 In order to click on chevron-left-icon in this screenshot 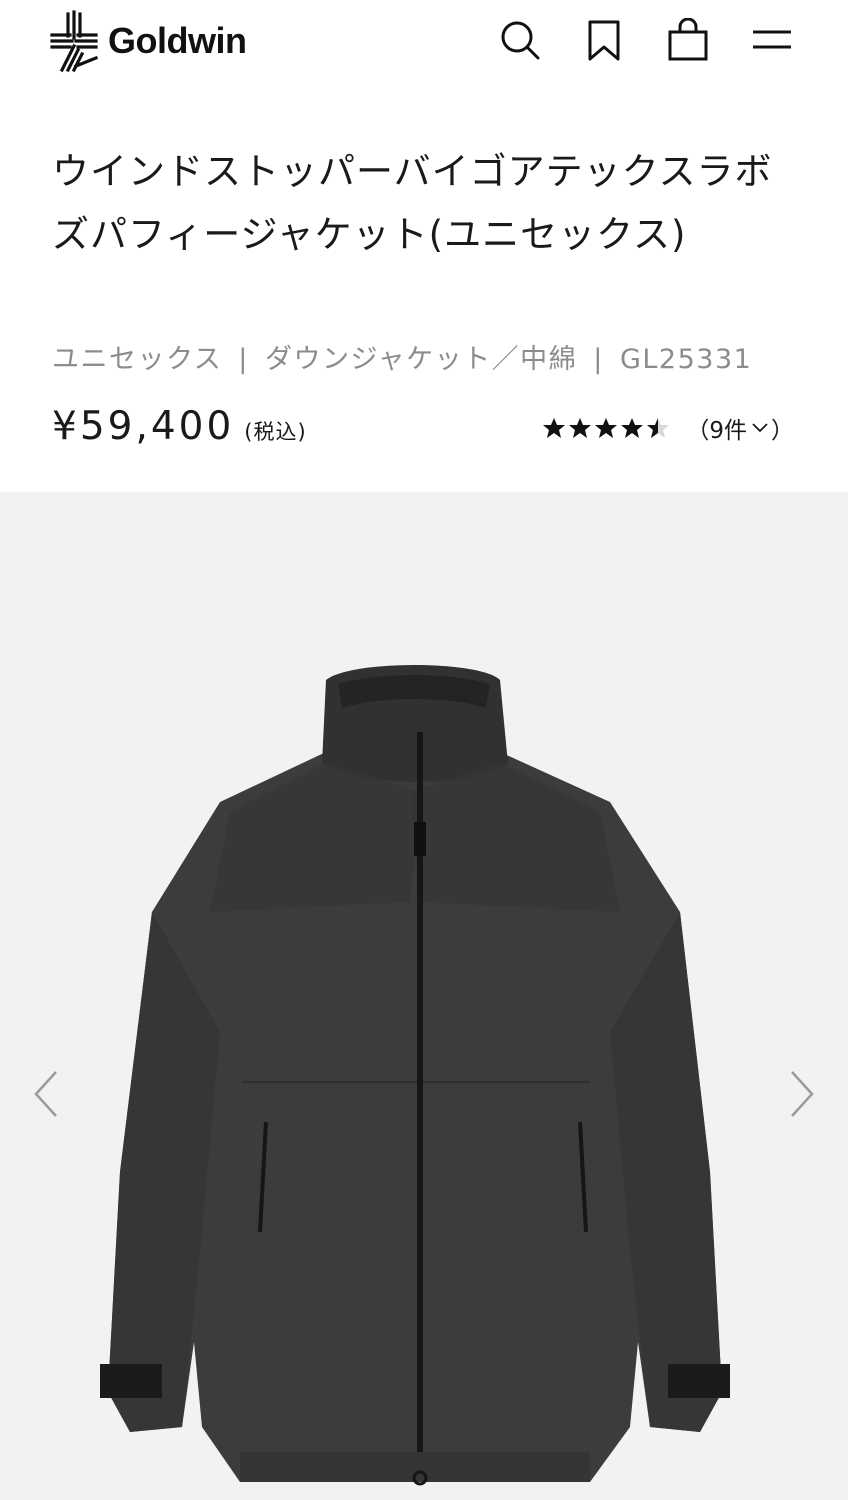, I will do `click(45, 1094)`.